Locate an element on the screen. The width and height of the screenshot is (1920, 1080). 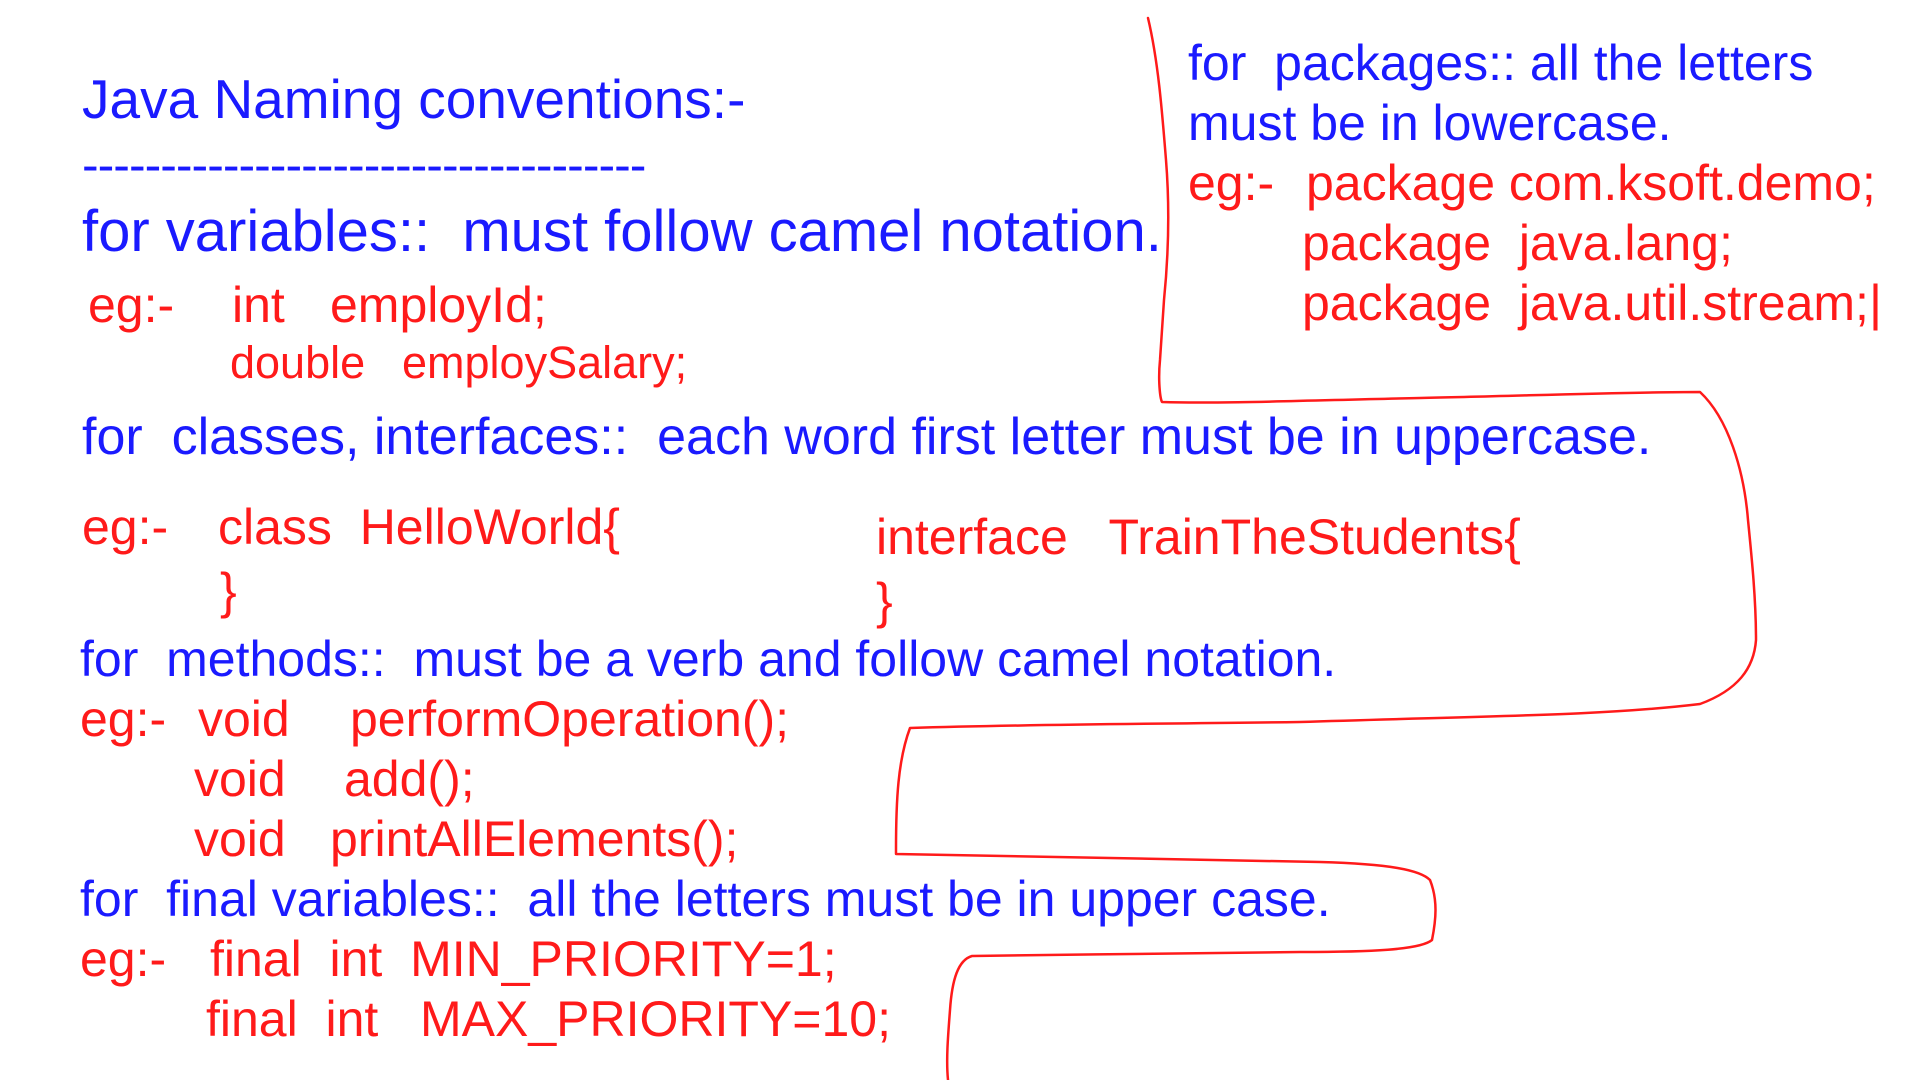
variables-line1-name: employId; is located at coordinates (438, 305).